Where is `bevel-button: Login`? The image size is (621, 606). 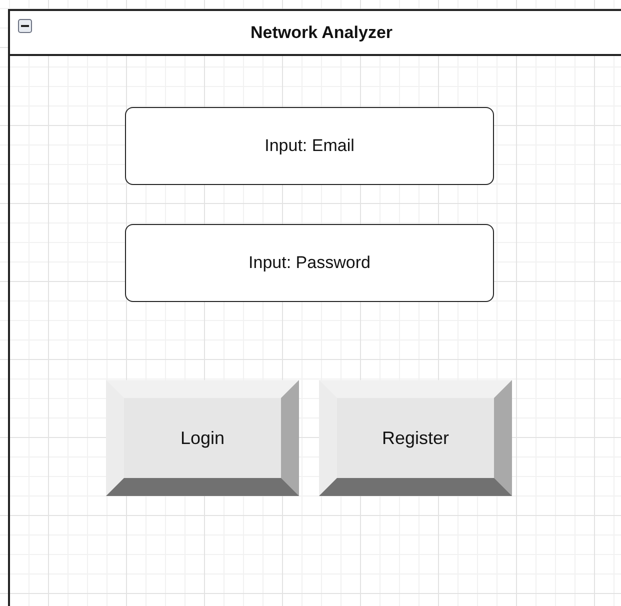 bevel-button: Login is located at coordinates (202, 438).